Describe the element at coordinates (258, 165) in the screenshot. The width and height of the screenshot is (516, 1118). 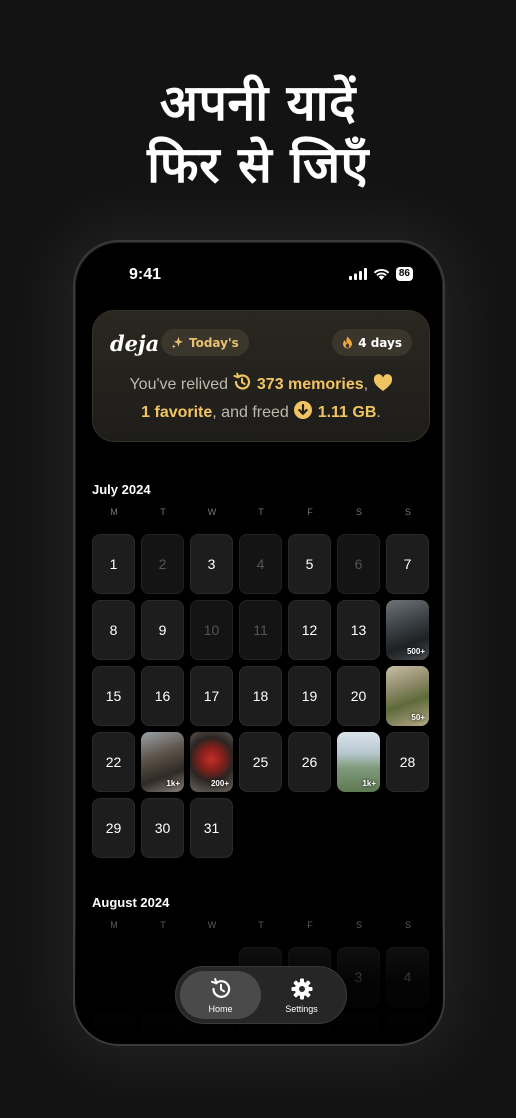
I see `headline-line-2: फिर से जिएँ` at that location.